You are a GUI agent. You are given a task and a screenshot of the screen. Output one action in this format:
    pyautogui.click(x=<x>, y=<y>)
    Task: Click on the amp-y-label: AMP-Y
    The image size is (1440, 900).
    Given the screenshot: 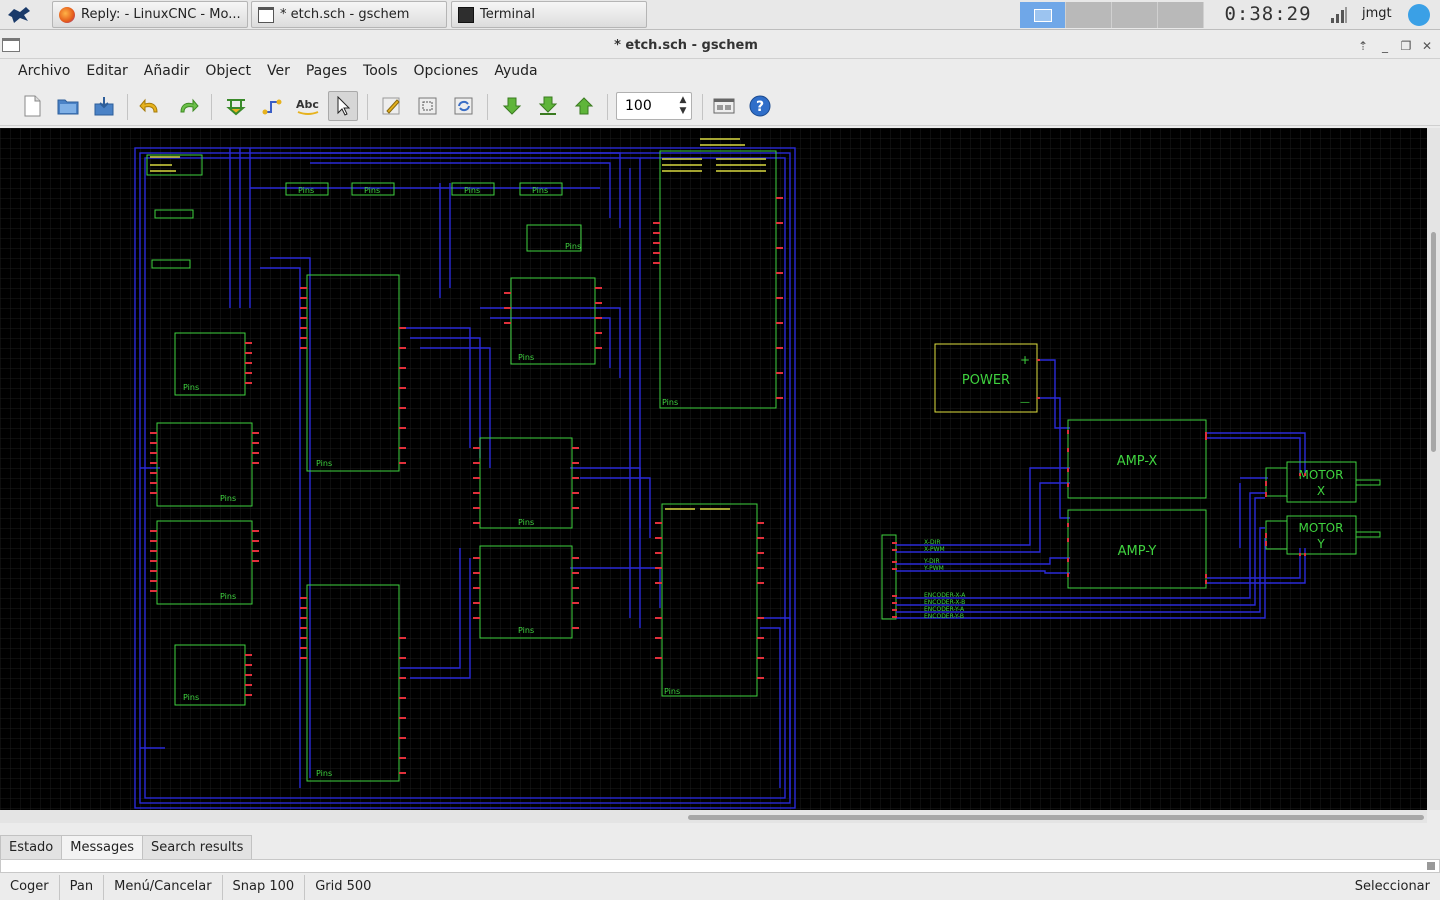 What is the action you would take?
    pyautogui.click(x=1137, y=551)
    